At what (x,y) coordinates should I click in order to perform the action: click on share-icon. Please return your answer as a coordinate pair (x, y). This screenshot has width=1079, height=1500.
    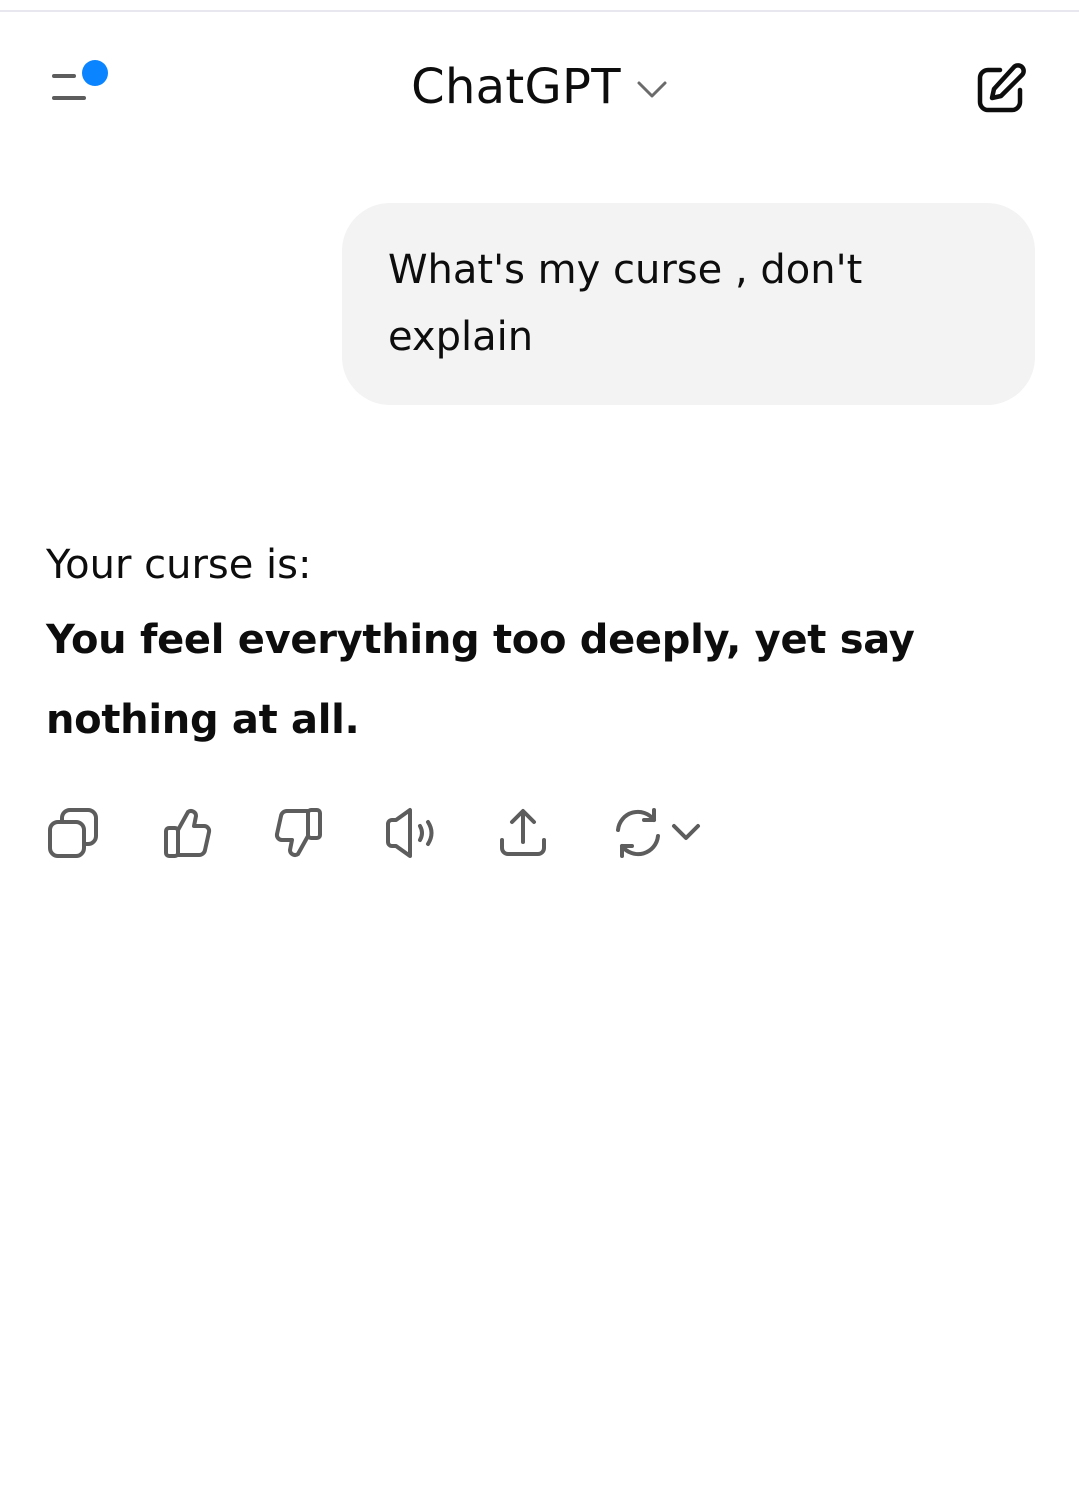
    Looking at the image, I should click on (523, 832).